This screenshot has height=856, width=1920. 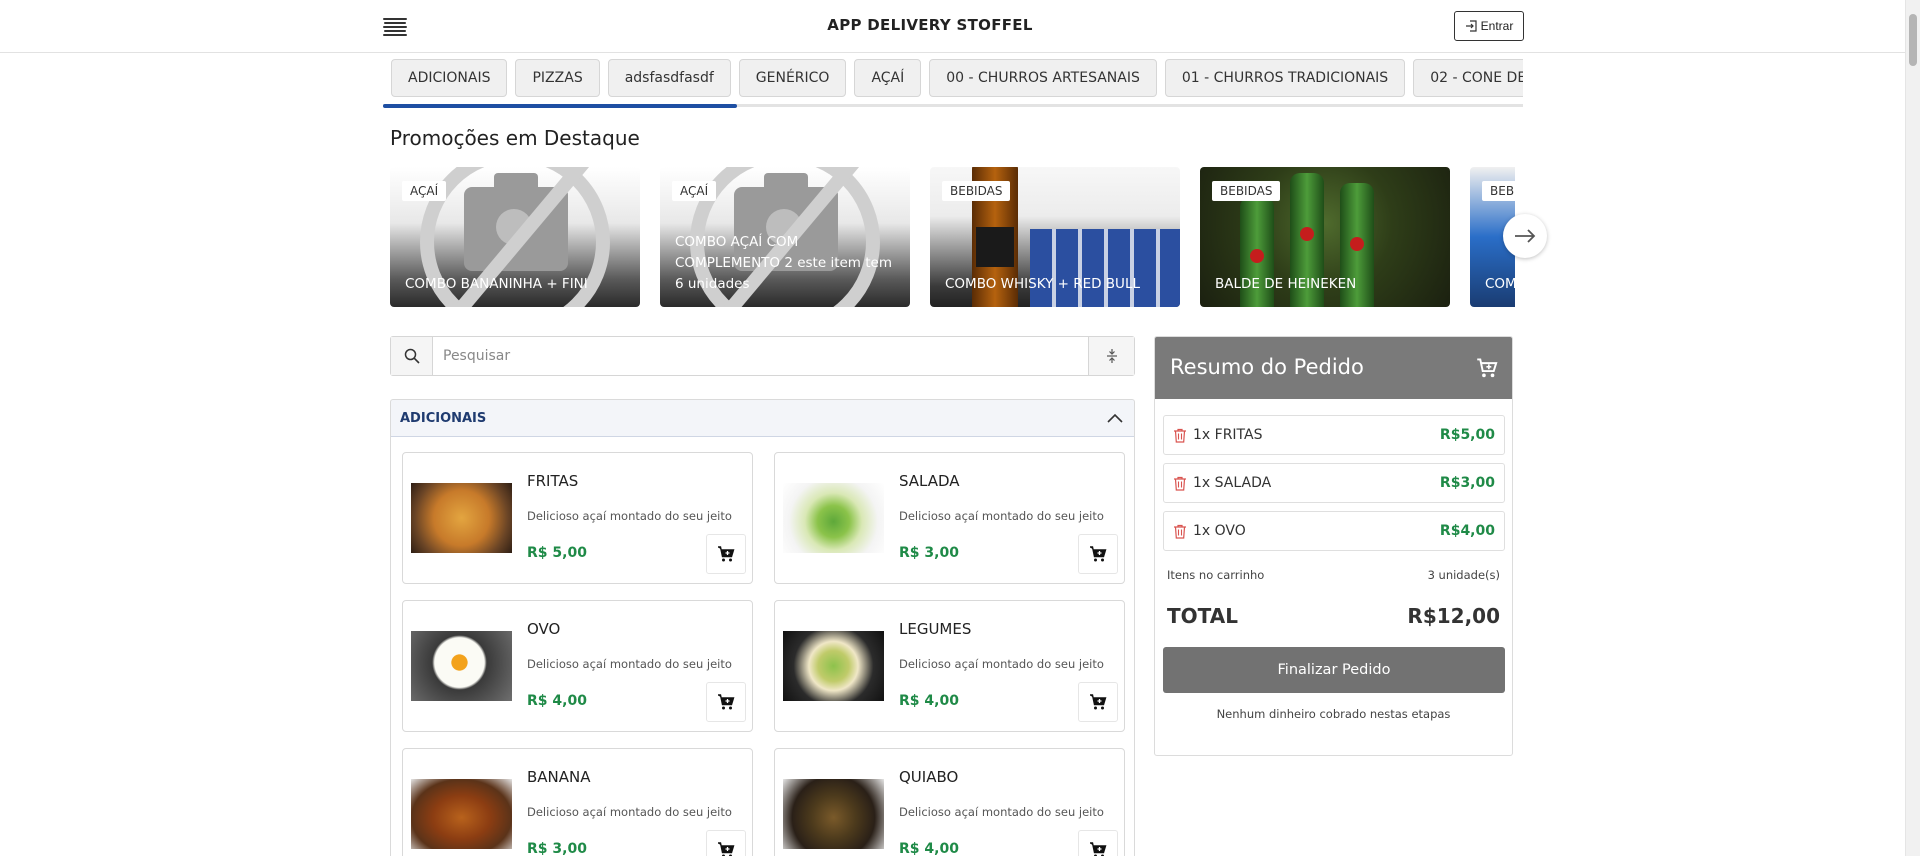 What do you see at coordinates (930, 25) in the screenshot?
I see `app-title: APP DELIVERY STOFFEL` at bounding box center [930, 25].